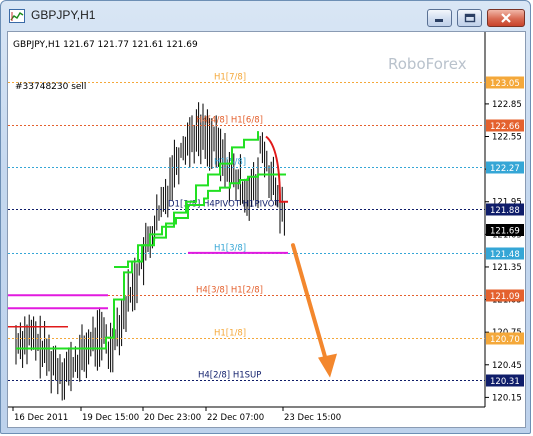  I want to click on level-label: H4[2/8] H1SUP, so click(229, 376).